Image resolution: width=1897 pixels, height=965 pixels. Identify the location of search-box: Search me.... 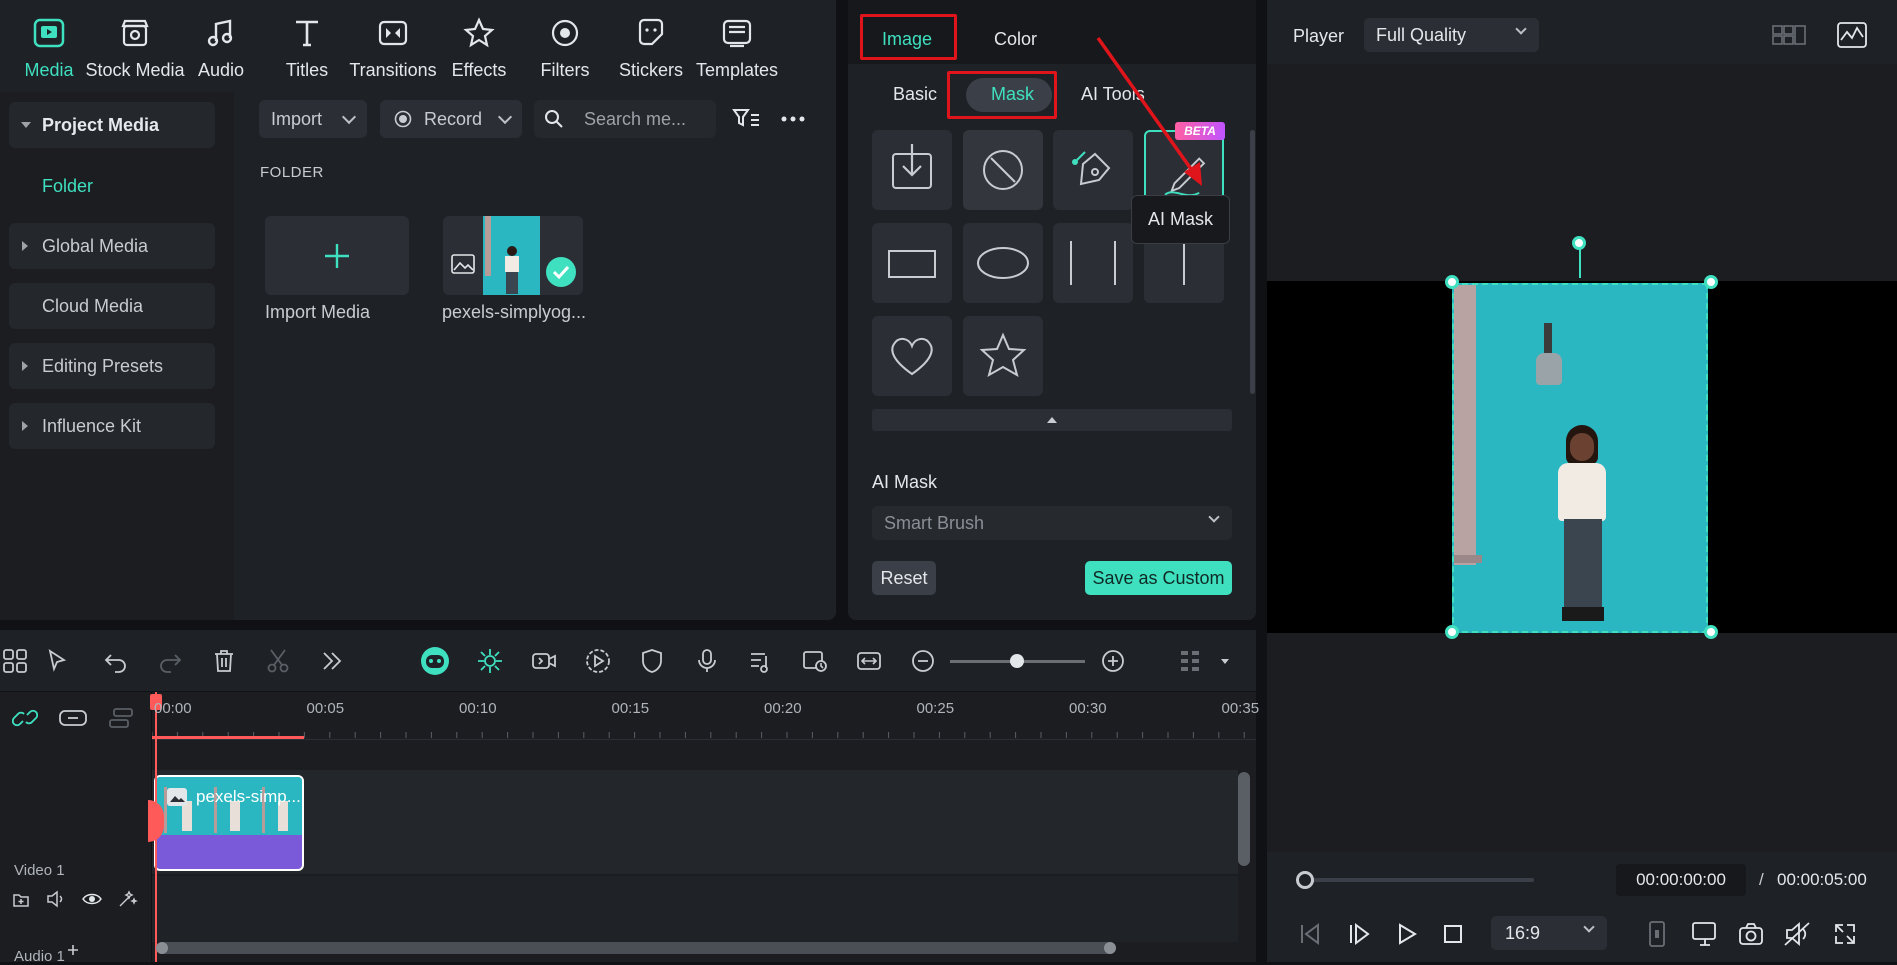
(625, 119).